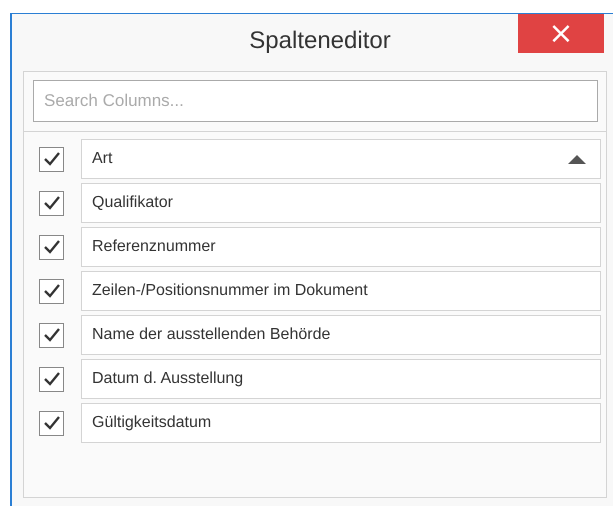 Image resolution: width=613 pixels, height=506 pixels. Describe the element at coordinates (561, 33) in the screenshot. I see `close-button: ×` at that location.